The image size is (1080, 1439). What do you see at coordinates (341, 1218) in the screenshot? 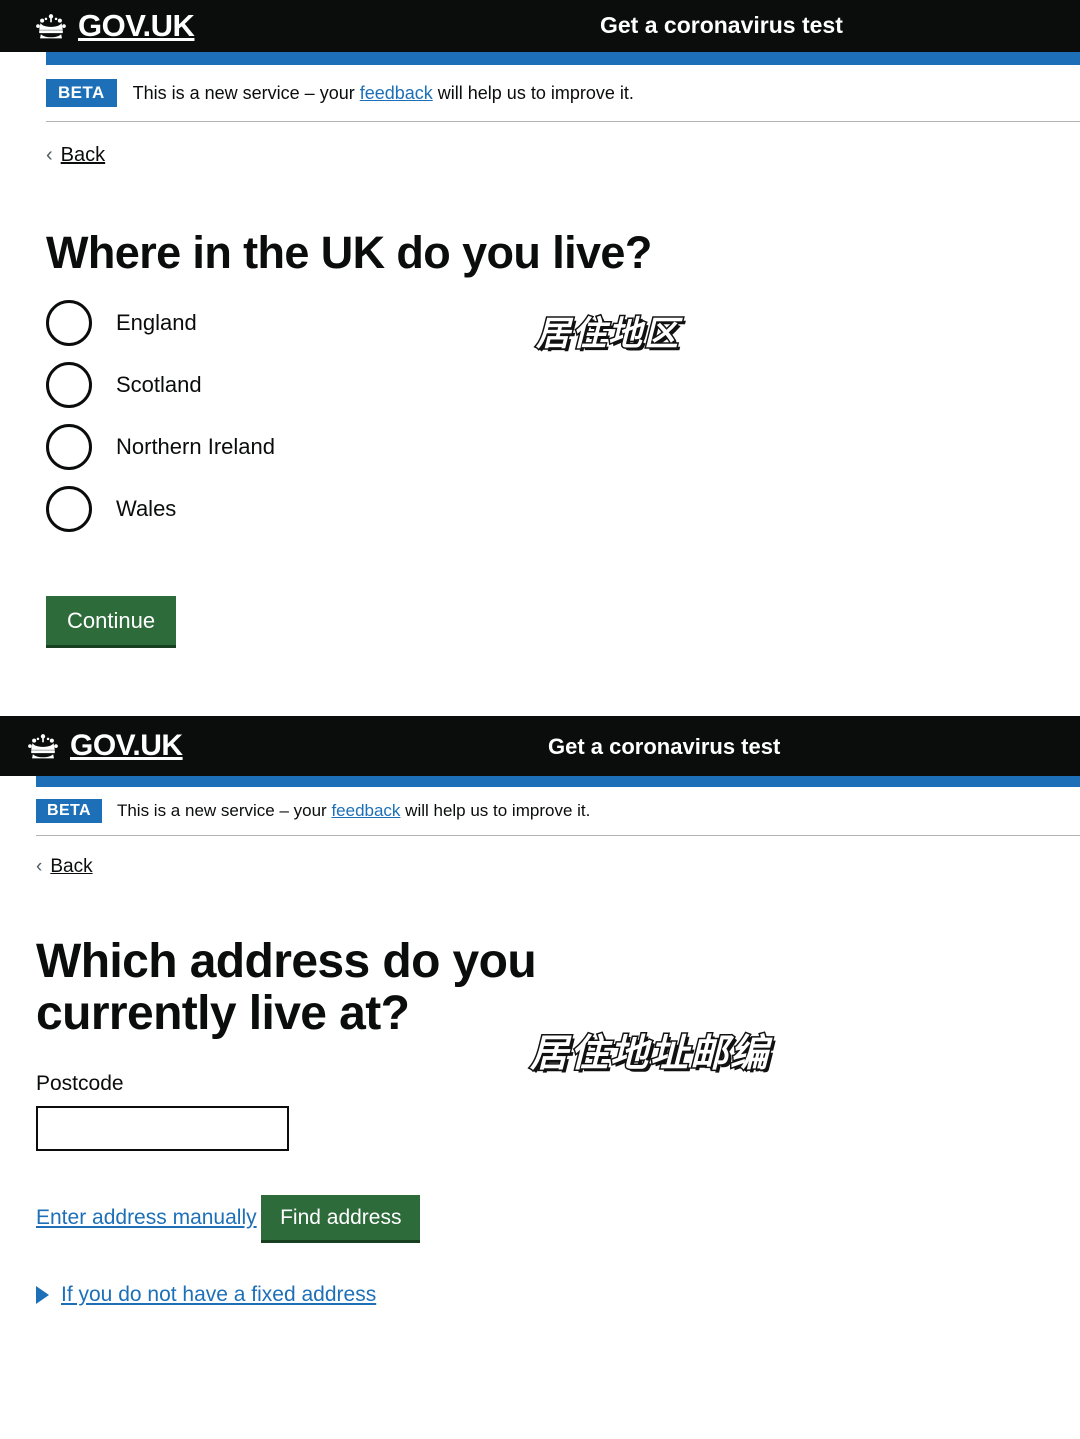
I see `find-address-button: Find address` at bounding box center [341, 1218].